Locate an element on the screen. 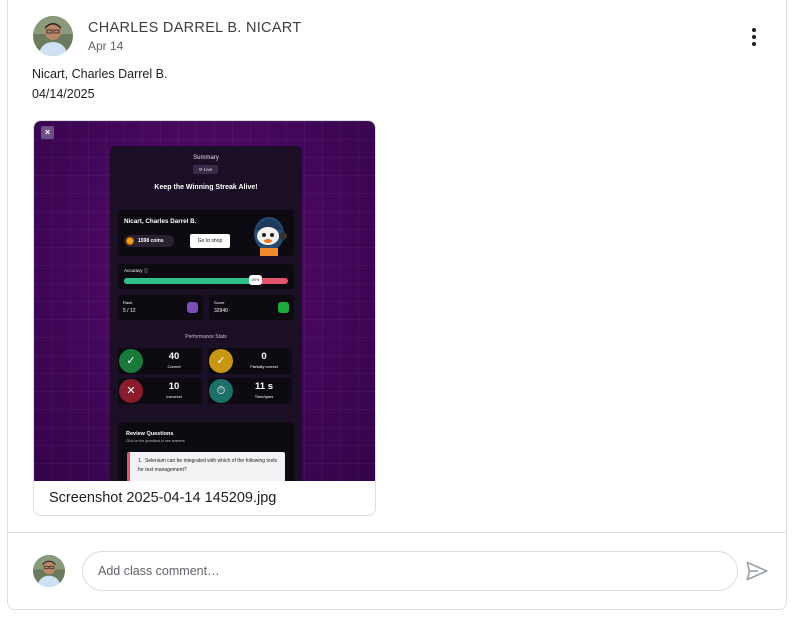 This screenshot has width=800, height=619. cross-icon: ✕ is located at coordinates (131, 391).